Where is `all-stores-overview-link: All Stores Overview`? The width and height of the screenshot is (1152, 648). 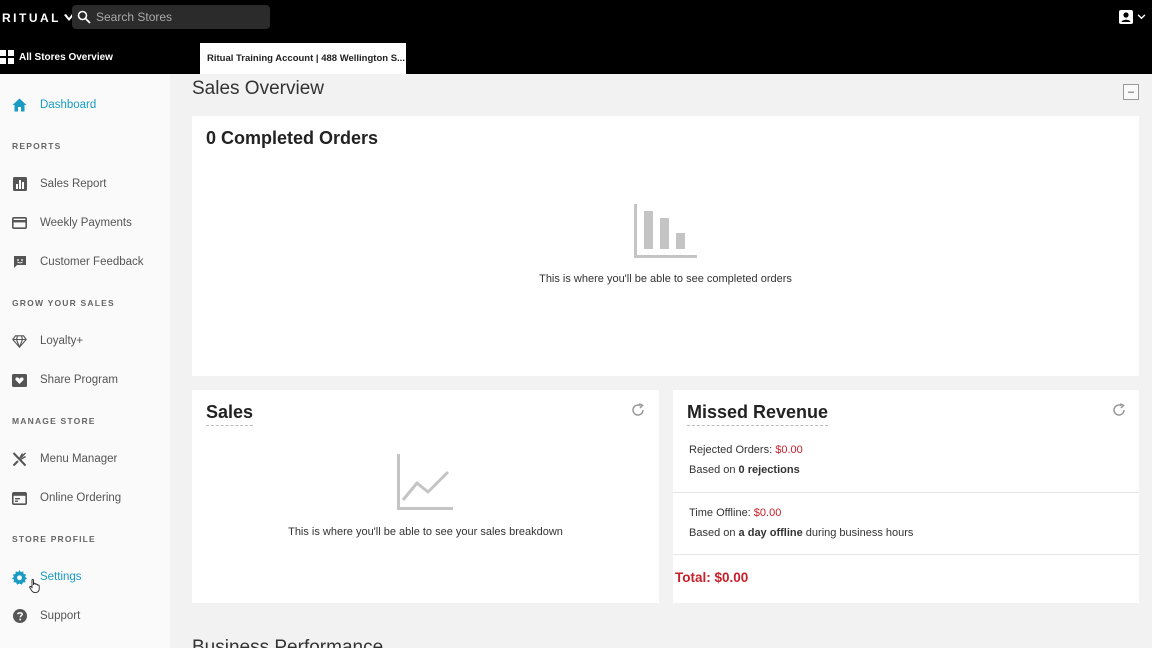
all-stores-overview-link: All Stores Overview is located at coordinates (56, 57).